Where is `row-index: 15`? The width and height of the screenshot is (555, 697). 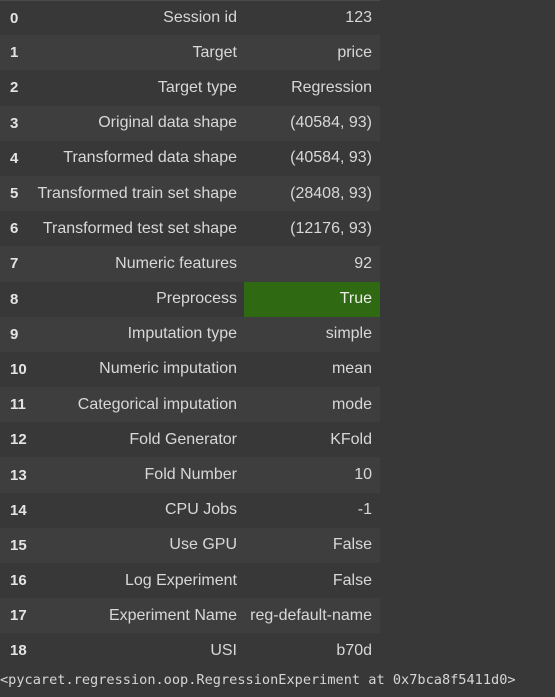
row-index: 15 is located at coordinates (18, 545).